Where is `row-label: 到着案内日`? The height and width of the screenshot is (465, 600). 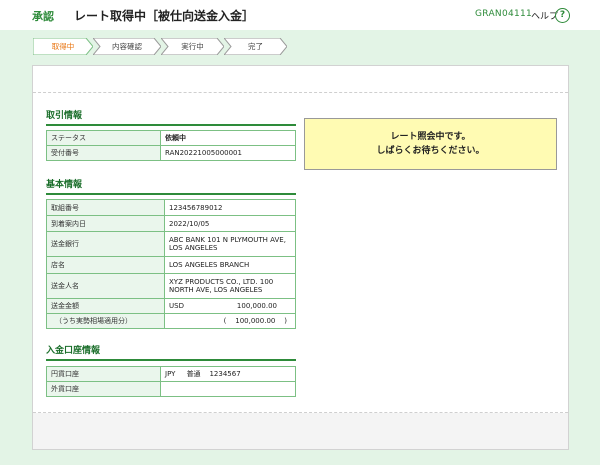
row-label: 到着案内日 is located at coordinates (105, 223).